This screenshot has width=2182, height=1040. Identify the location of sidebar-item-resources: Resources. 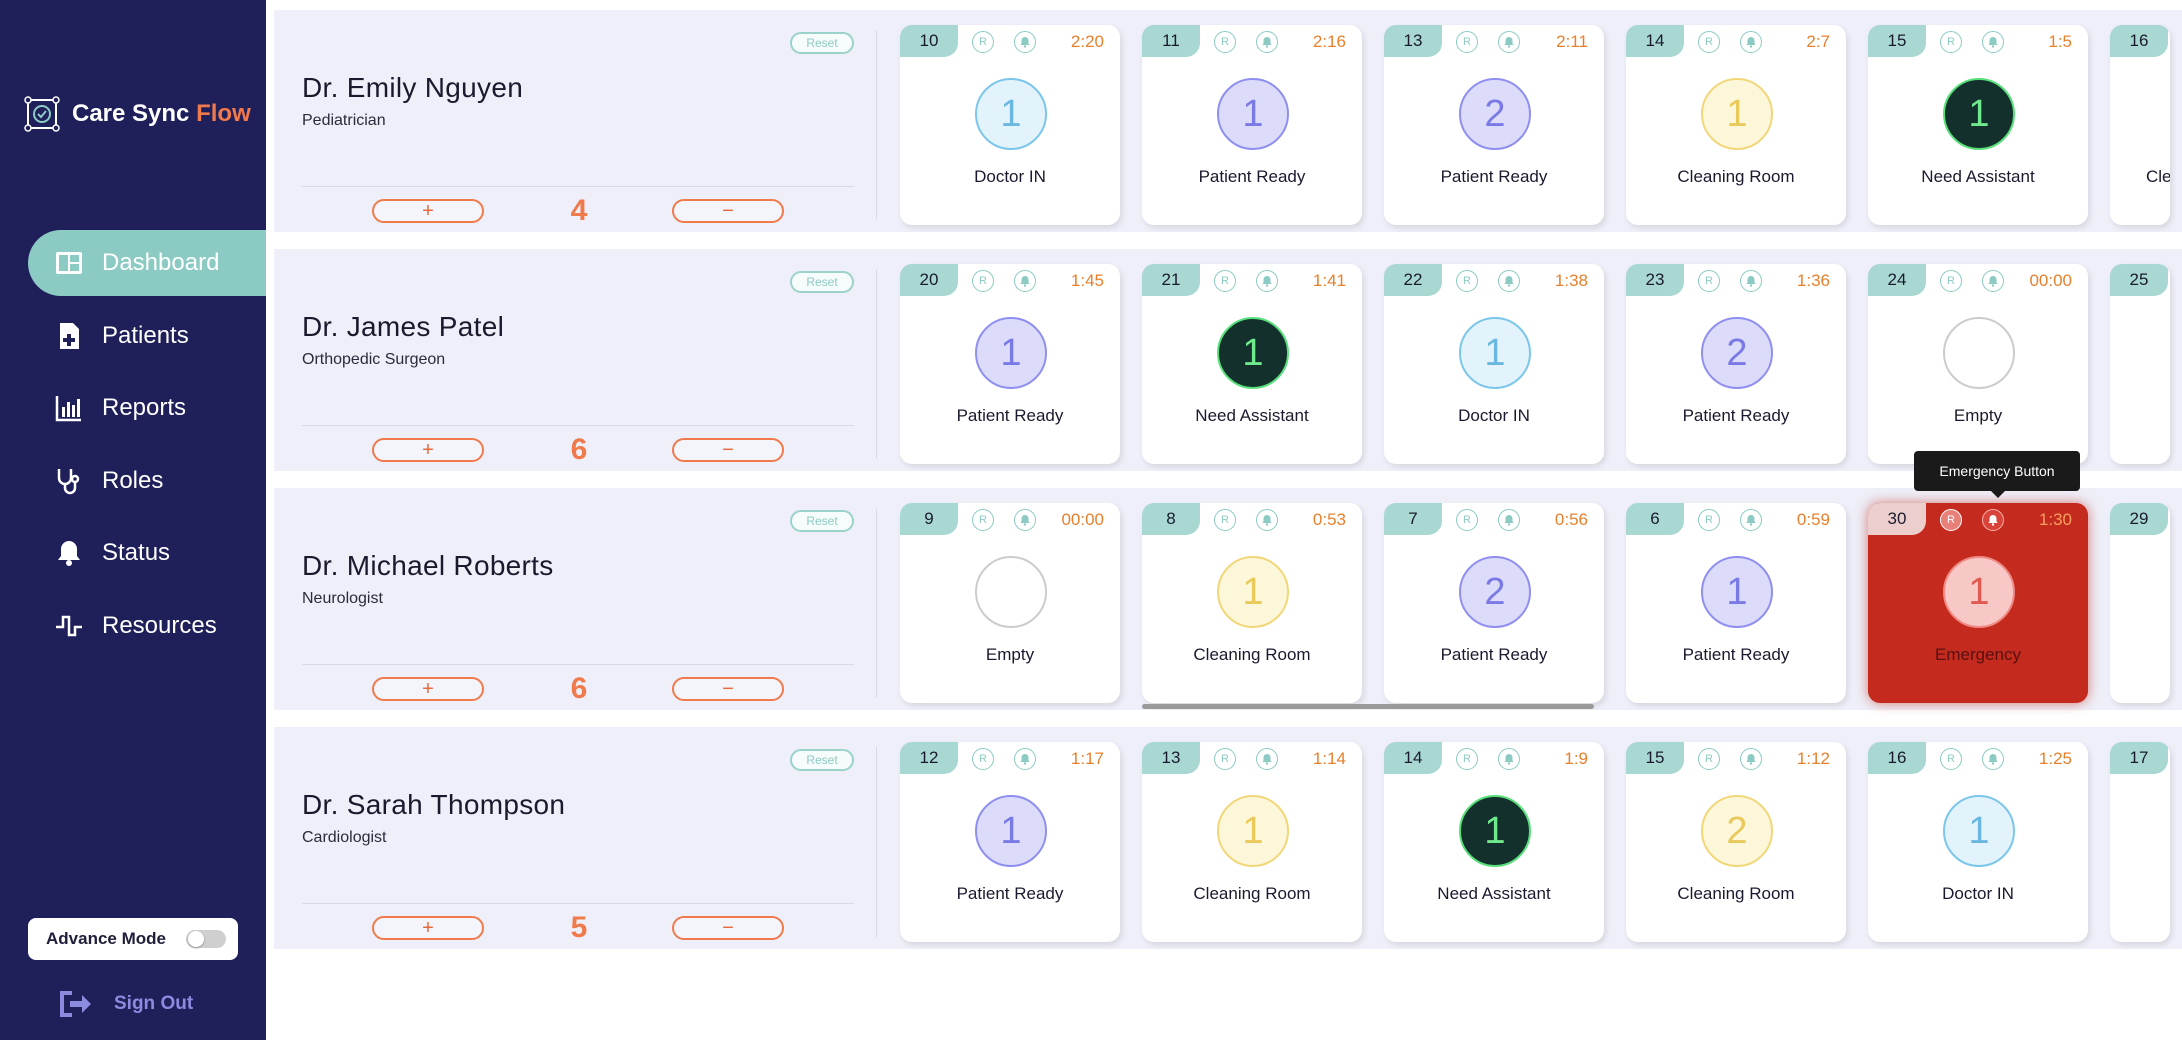
(147, 626).